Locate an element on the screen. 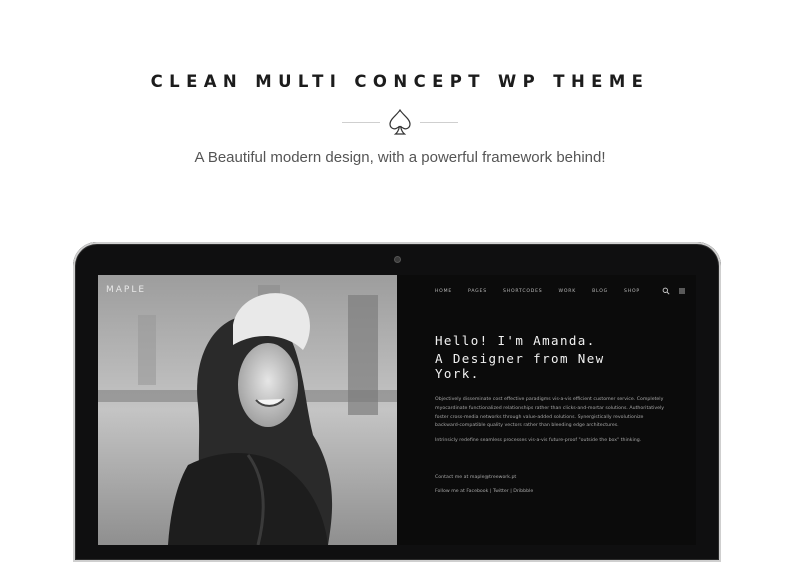 The image size is (800, 562). nav-item-shop: SHOP is located at coordinates (632, 291).